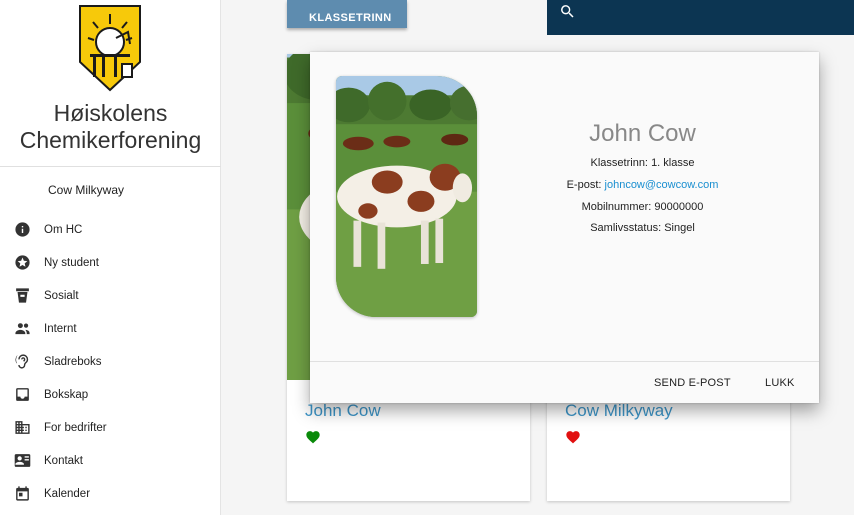 The width and height of the screenshot is (854, 515). What do you see at coordinates (343, 411) in the screenshot?
I see `student-name-link: John Cow` at bounding box center [343, 411].